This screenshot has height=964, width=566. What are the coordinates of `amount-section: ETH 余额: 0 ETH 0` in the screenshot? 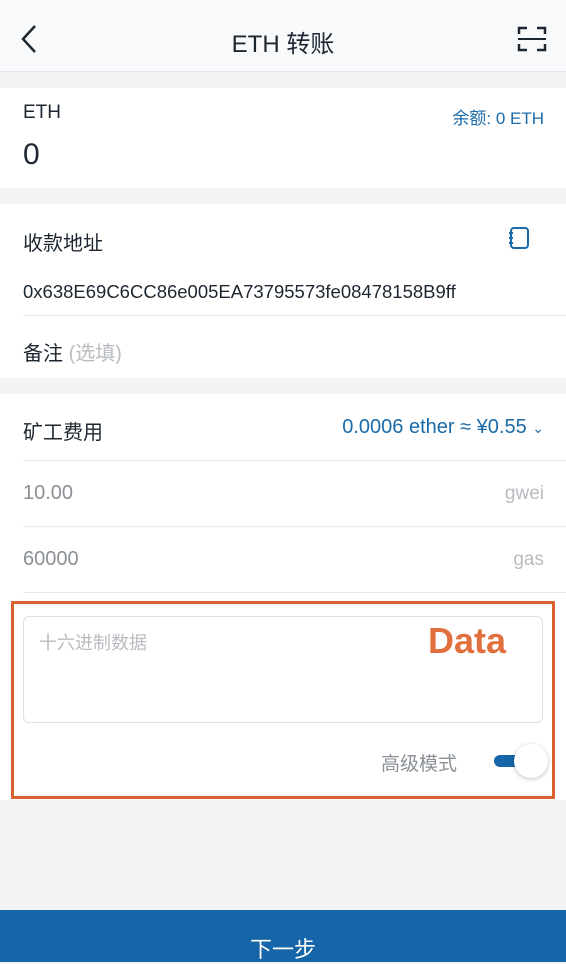 It's located at (283, 138).